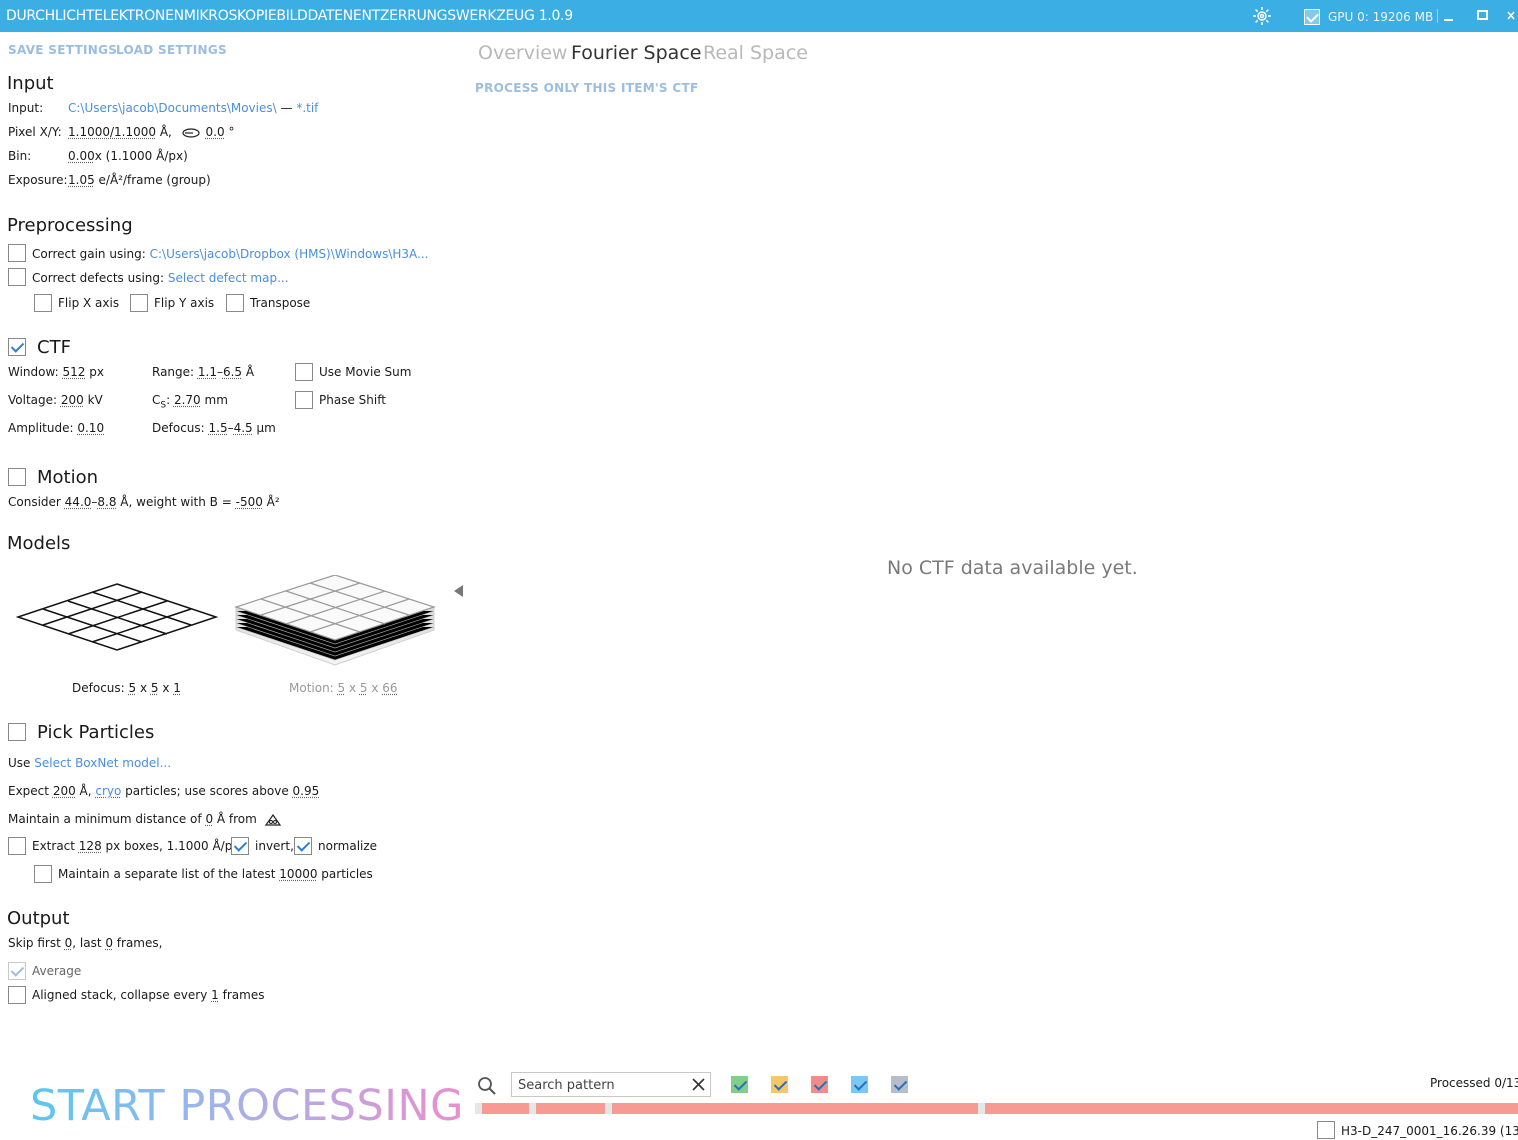 This screenshot has width=1518, height=1140. Describe the element at coordinates (17, 347) in the screenshot. I see `ctf-checkbox` at that location.